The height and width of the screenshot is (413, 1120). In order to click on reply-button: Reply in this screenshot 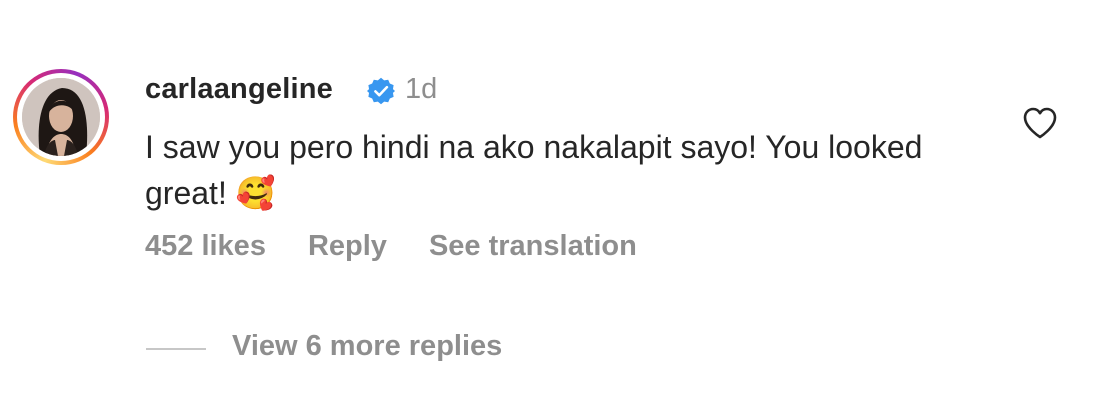, I will do `click(347, 246)`.